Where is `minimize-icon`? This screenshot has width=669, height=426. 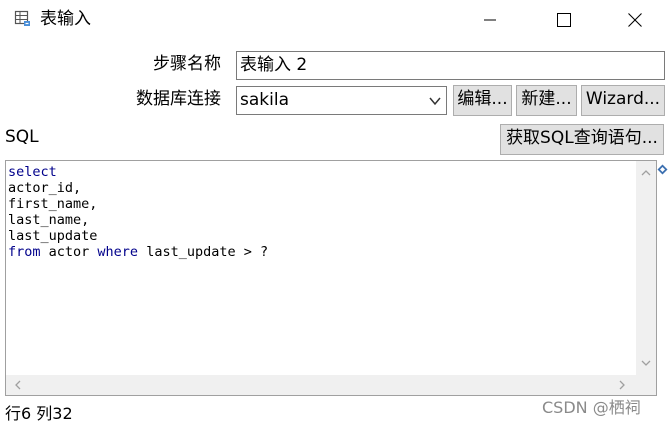
minimize-icon is located at coordinates (490, 20).